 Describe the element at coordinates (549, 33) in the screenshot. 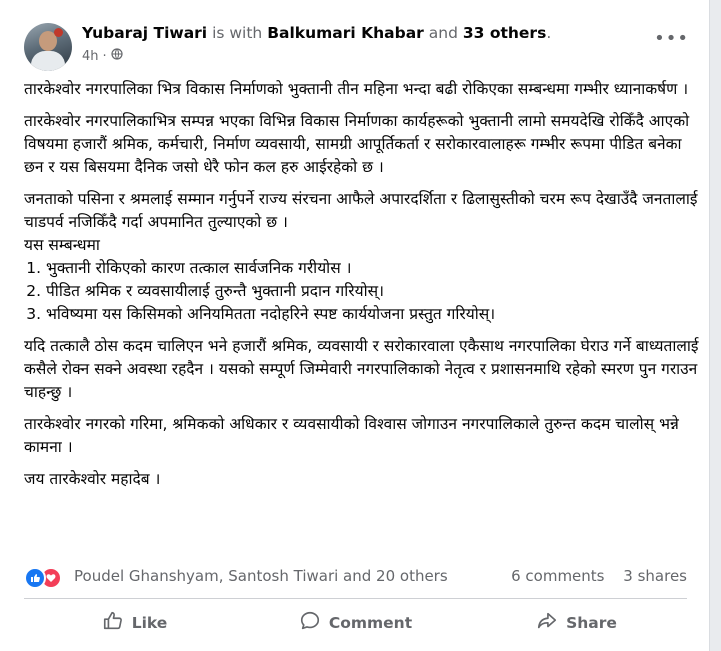

I see `period: .` at that location.